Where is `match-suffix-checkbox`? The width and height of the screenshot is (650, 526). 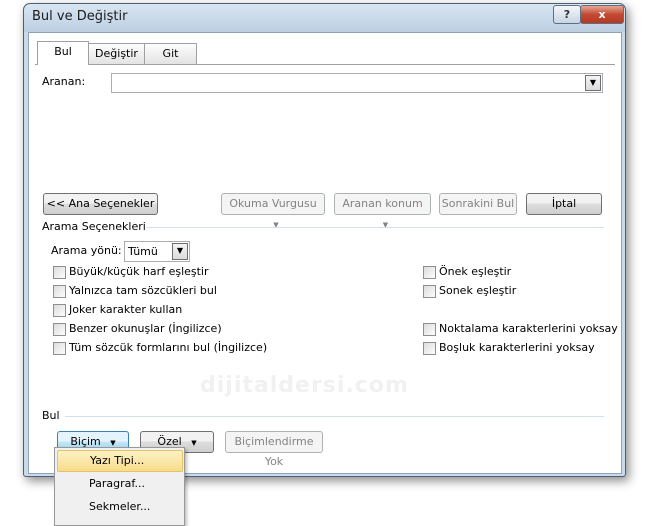
match-suffix-checkbox is located at coordinates (429, 291).